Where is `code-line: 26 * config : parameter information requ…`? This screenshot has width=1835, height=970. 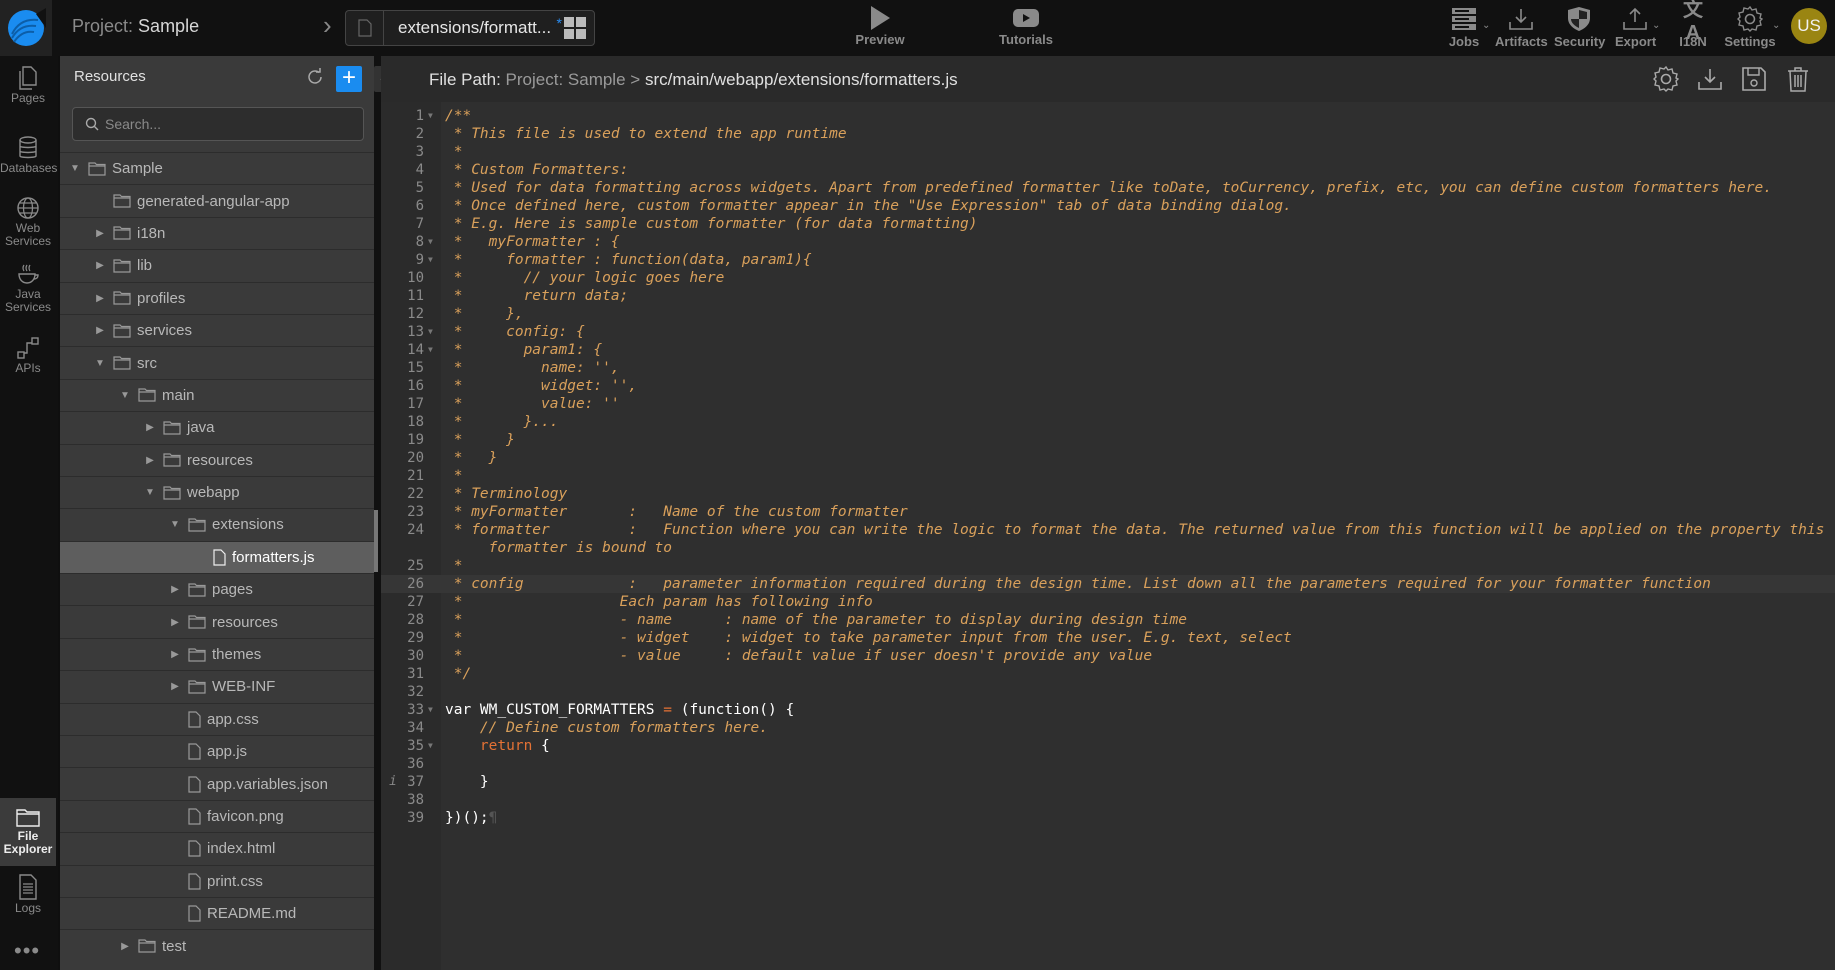
code-line: 26 * config : parameter information requ… is located at coordinates (1108, 584).